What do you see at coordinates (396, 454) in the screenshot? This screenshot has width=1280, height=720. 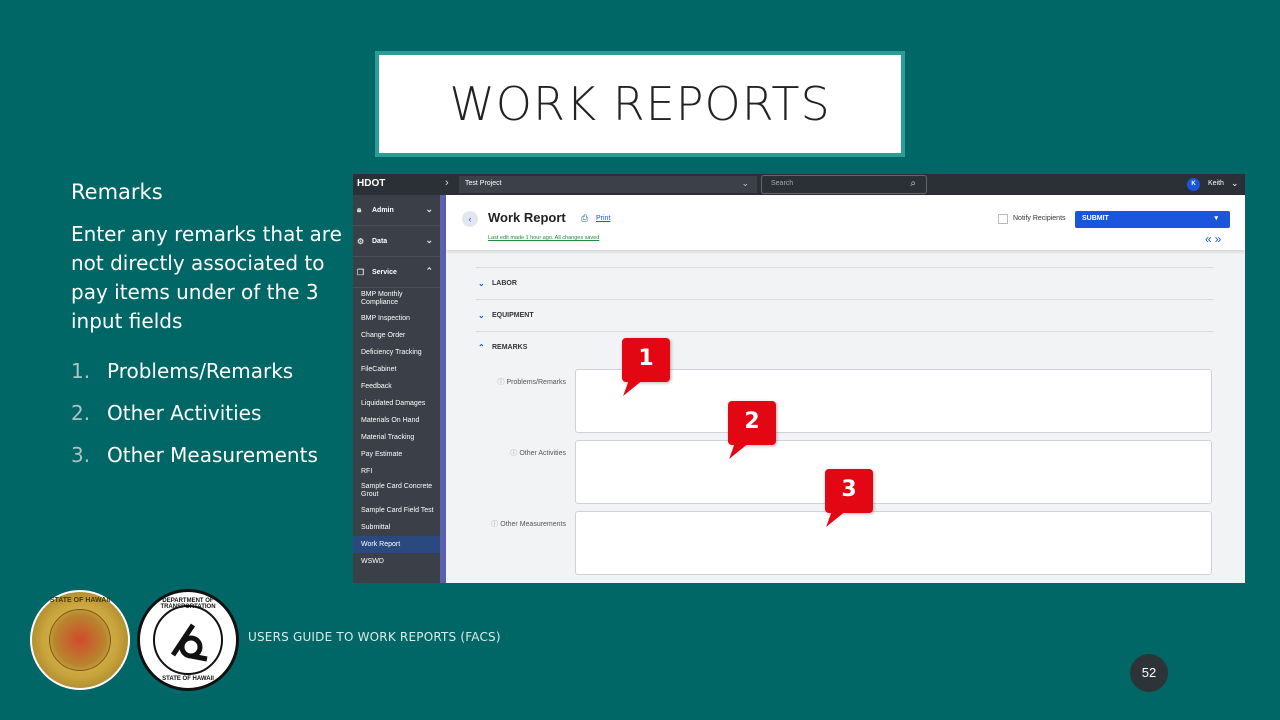 I see `sidebar-item: Pay Estimate` at bounding box center [396, 454].